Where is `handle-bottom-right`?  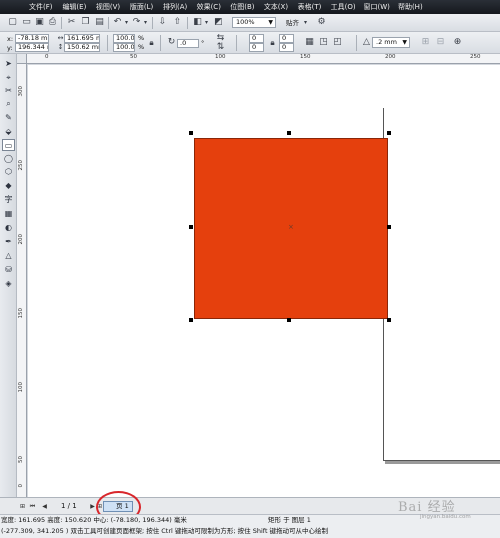
handle-bottom-right is located at coordinates (389, 320).